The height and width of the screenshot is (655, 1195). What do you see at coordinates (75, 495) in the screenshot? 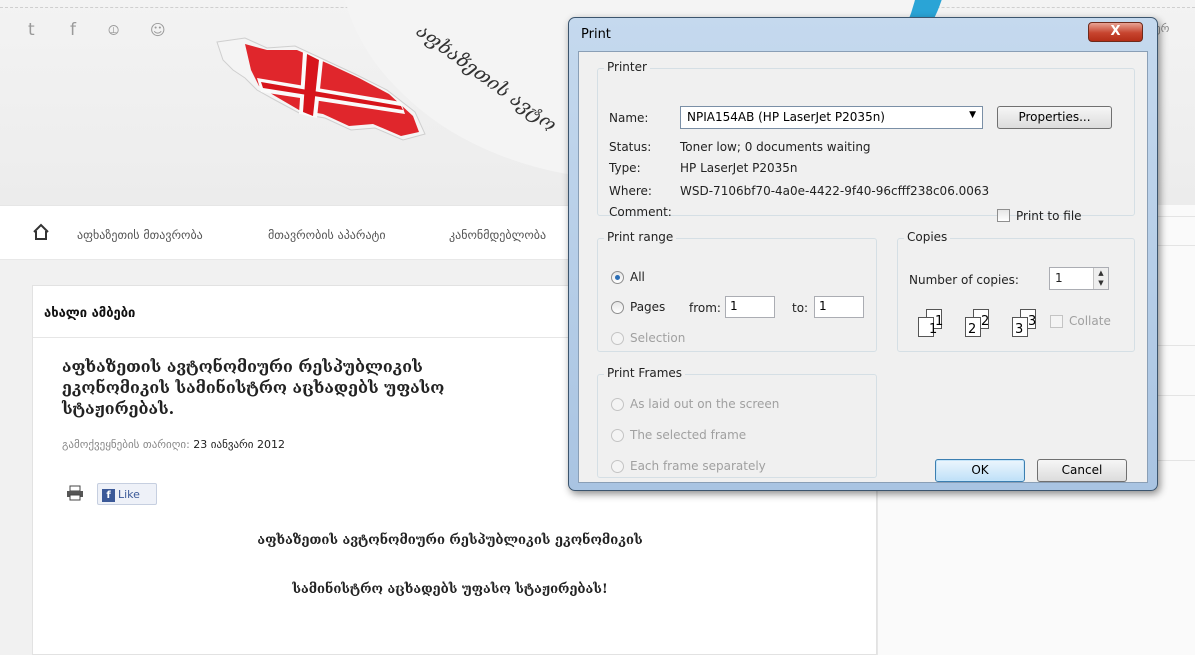
I see `print-icon` at bounding box center [75, 495].